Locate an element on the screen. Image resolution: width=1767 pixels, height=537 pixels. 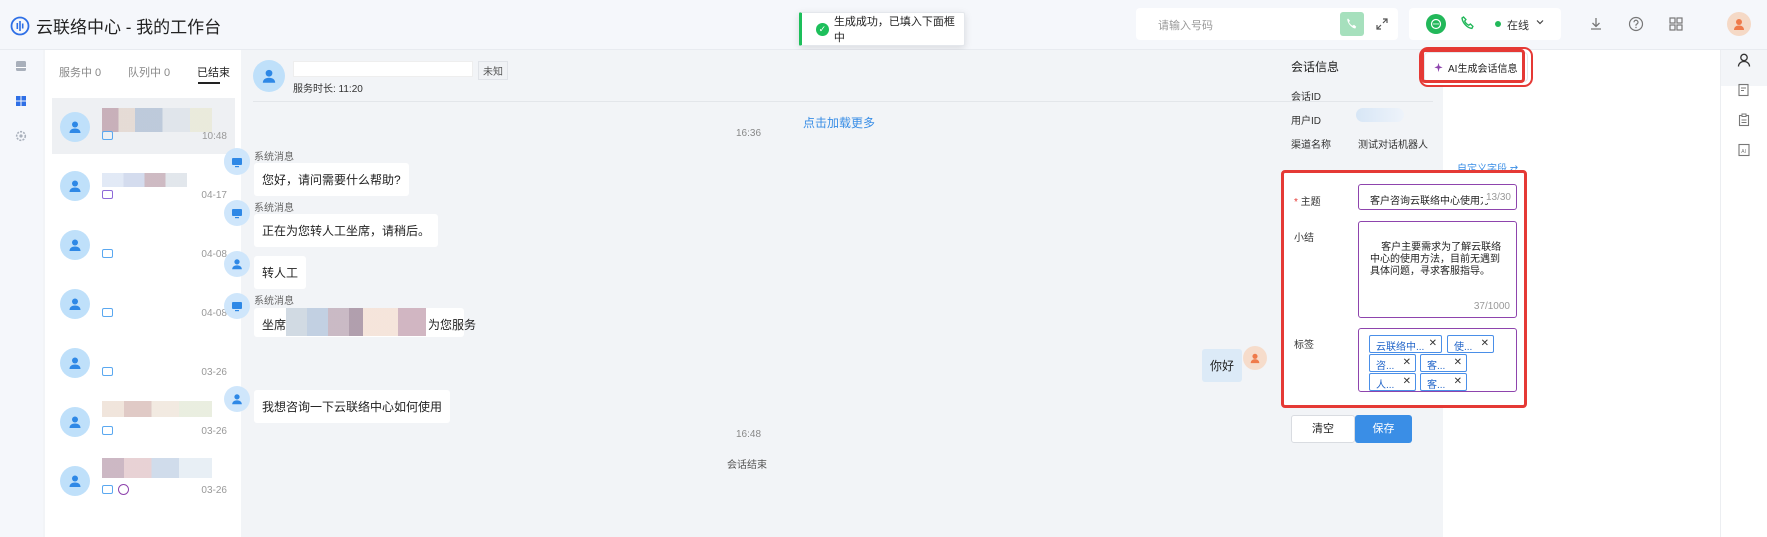
subject-value: 客户咨询云联络中心使用方 is located at coordinates (1430, 201).